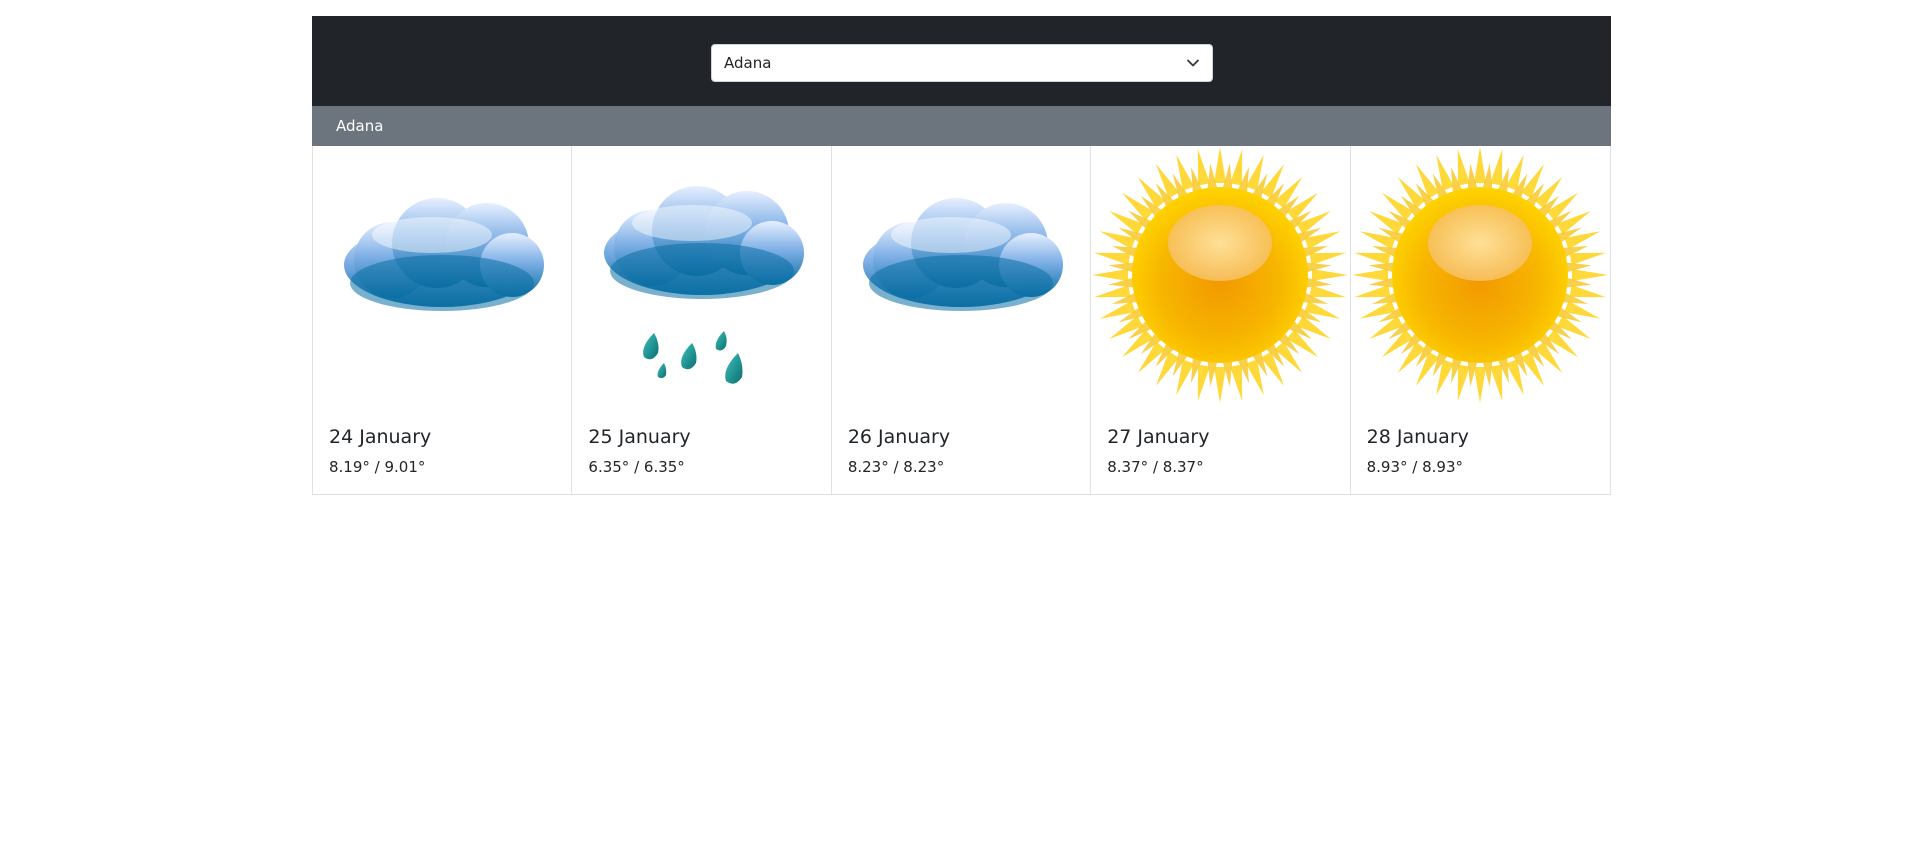 This screenshot has height=850, width=1918. What do you see at coordinates (636, 467) in the screenshot?
I see `forecast-temps: 6.35° / 6.35°` at bounding box center [636, 467].